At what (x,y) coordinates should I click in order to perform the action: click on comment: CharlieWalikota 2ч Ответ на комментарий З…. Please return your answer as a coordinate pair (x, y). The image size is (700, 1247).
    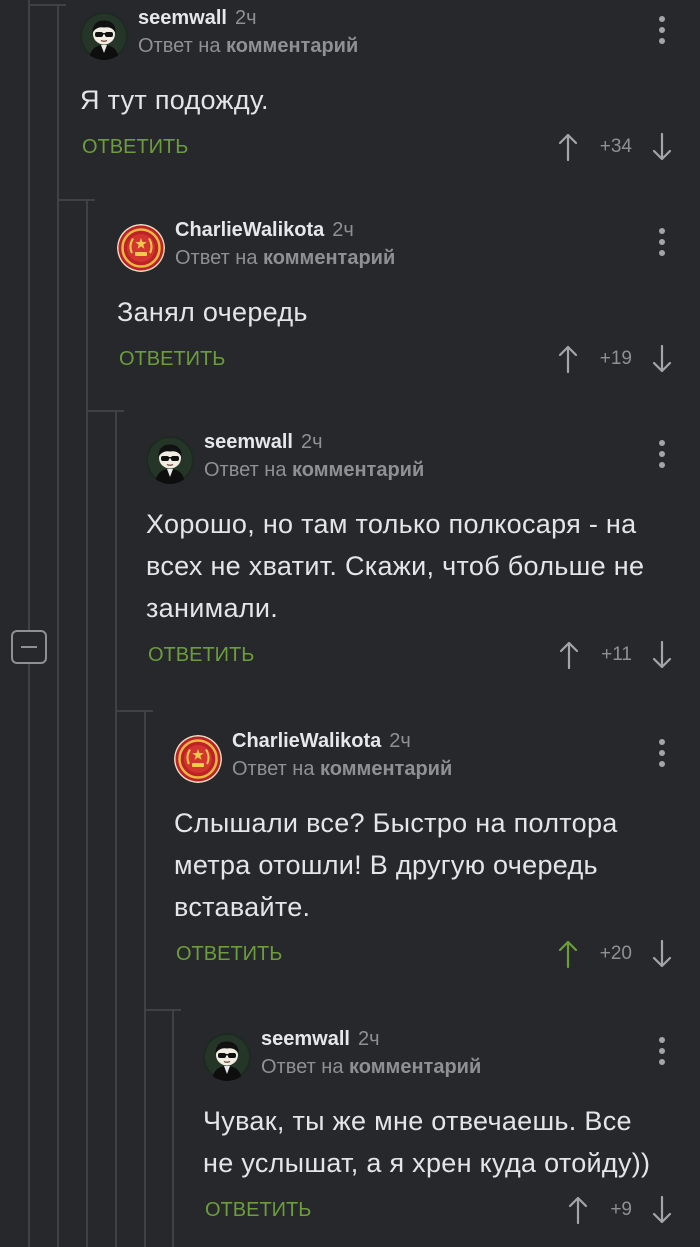
    Looking at the image, I should click on (408, 296).